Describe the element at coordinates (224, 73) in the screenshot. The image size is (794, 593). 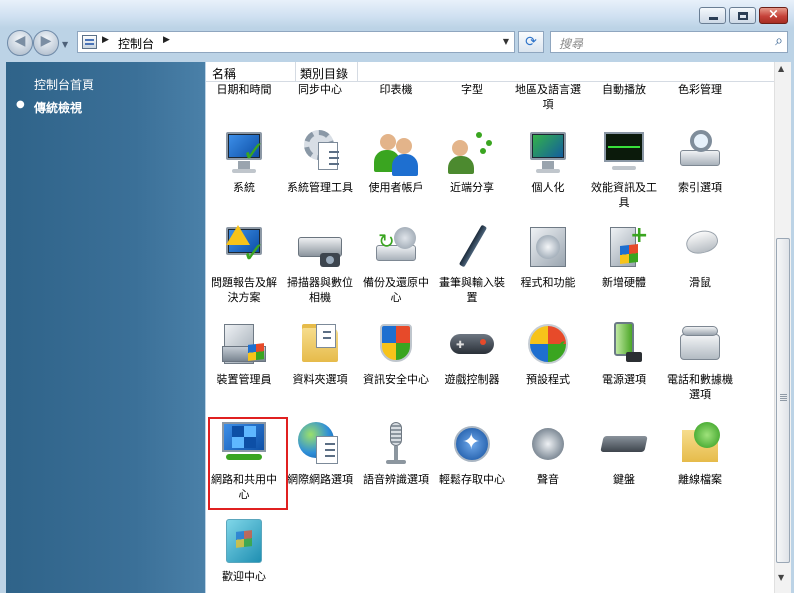
I see `column-name: 名稱` at that location.